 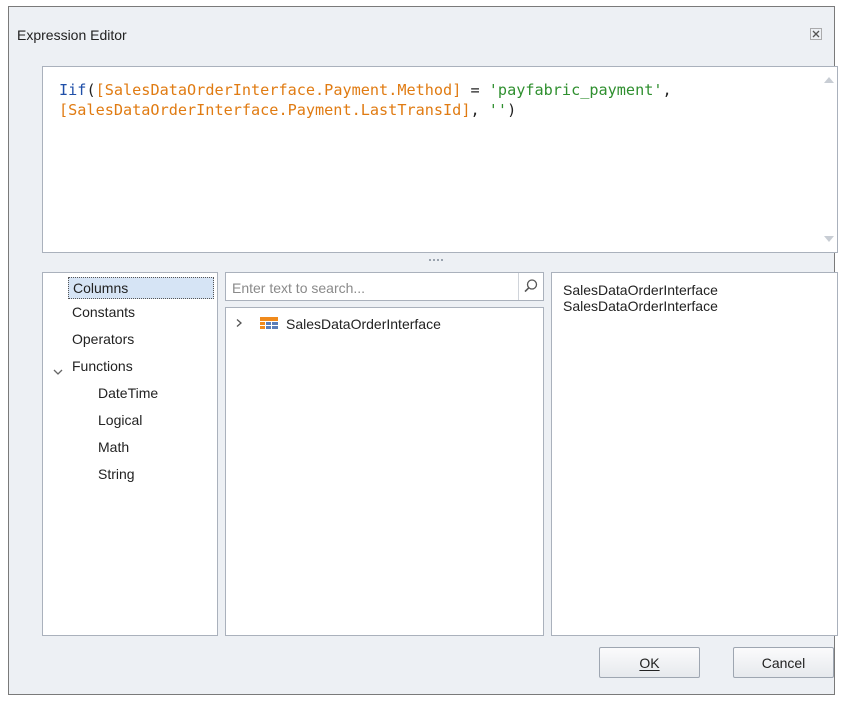 I want to click on close-button, so click(x=816, y=34).